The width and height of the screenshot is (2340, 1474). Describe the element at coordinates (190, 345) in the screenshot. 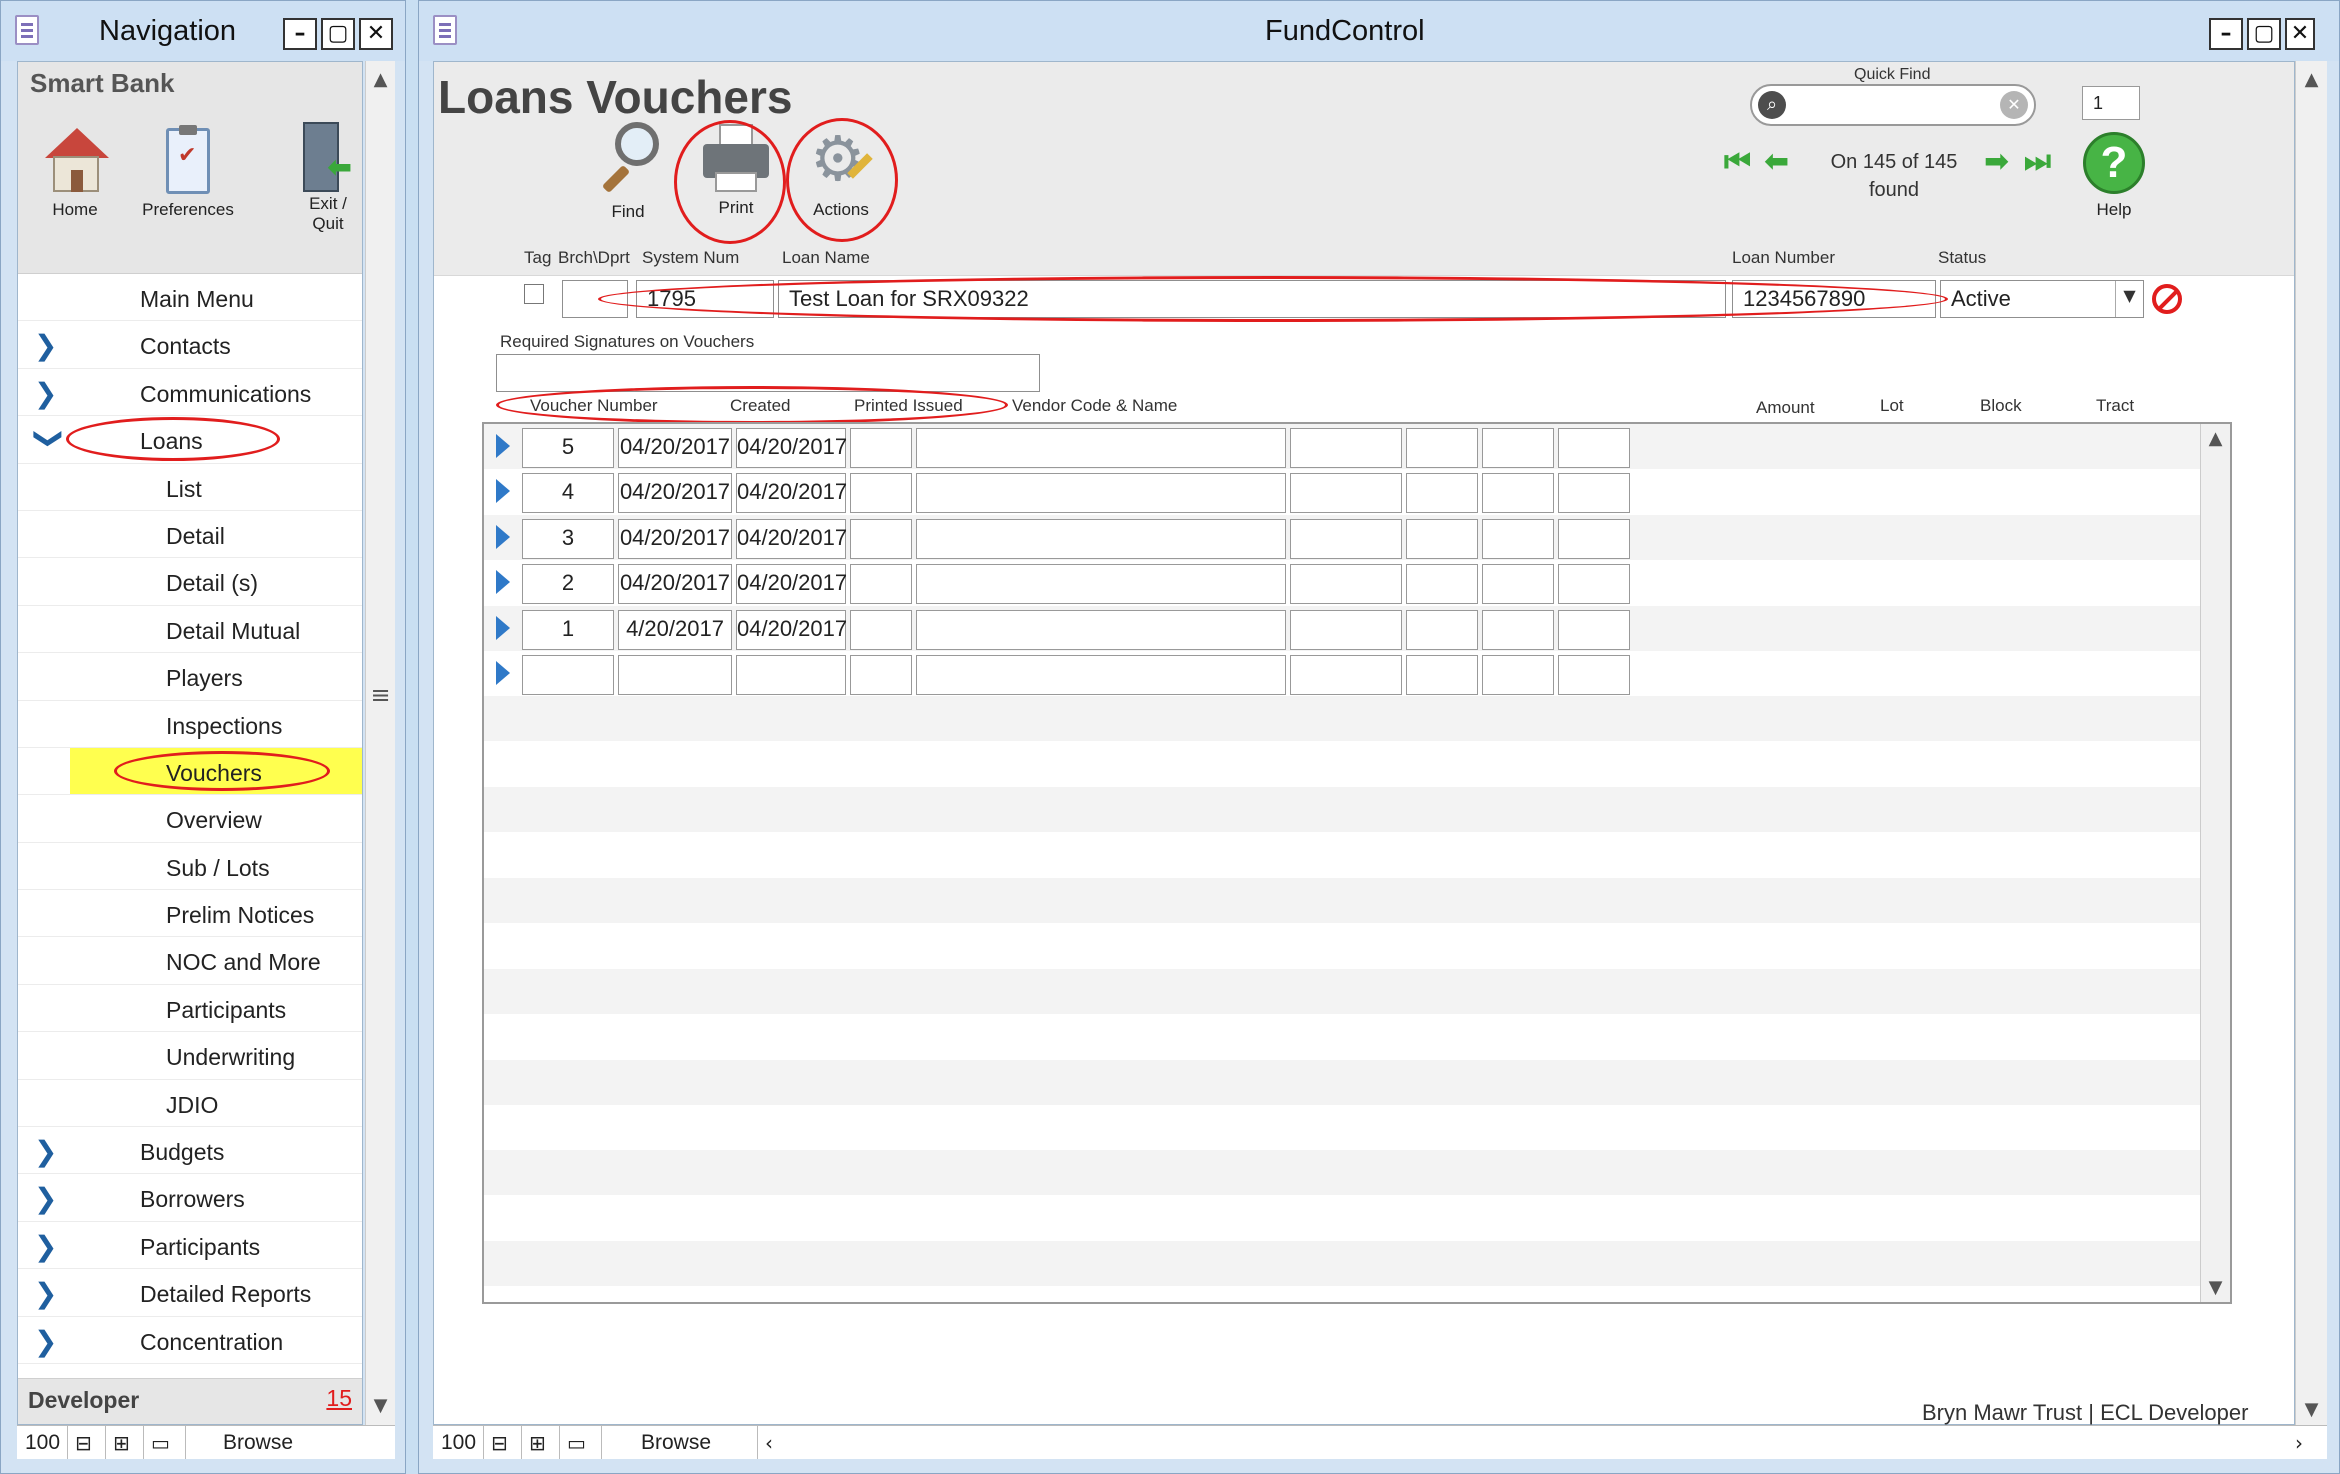

I see `nav-item-contacts: ❯ Contacts` at that location.